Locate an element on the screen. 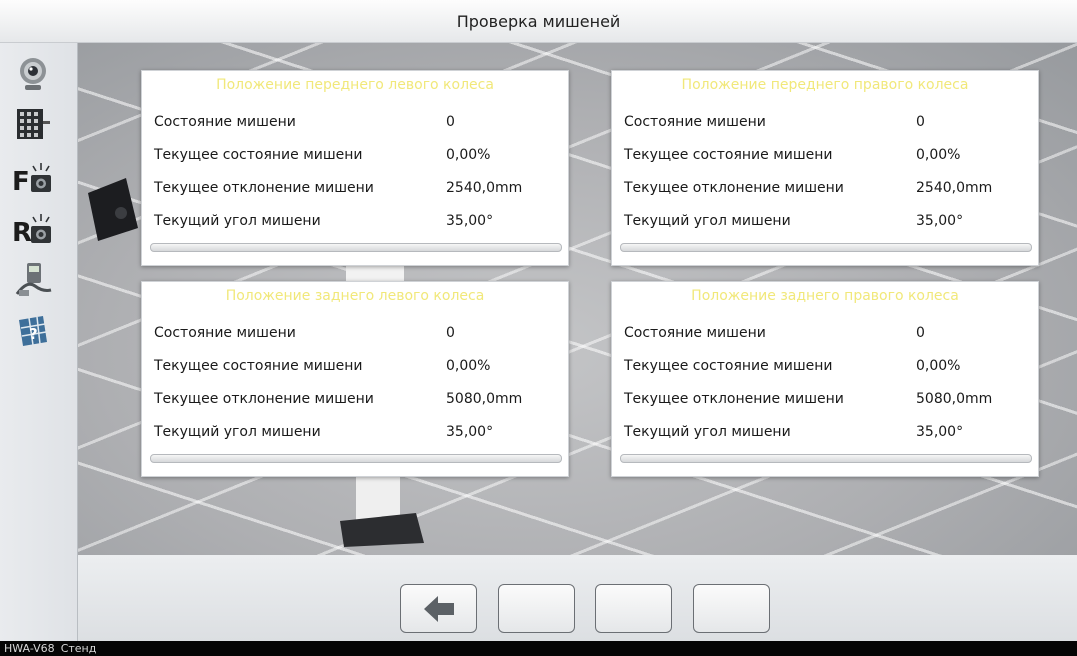  window-title: Проверка мишеней is located at coordinates (538, 21).